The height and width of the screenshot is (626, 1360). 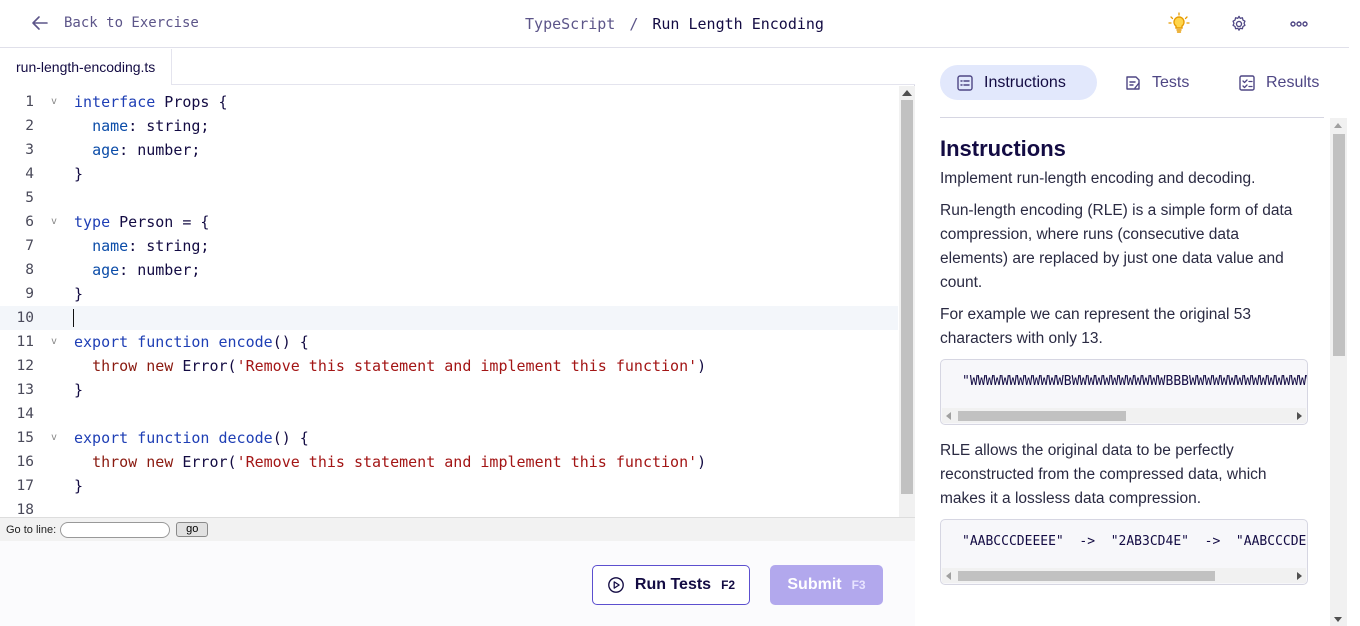 I want to click on line-number: 12, so click(x=25, y=366).